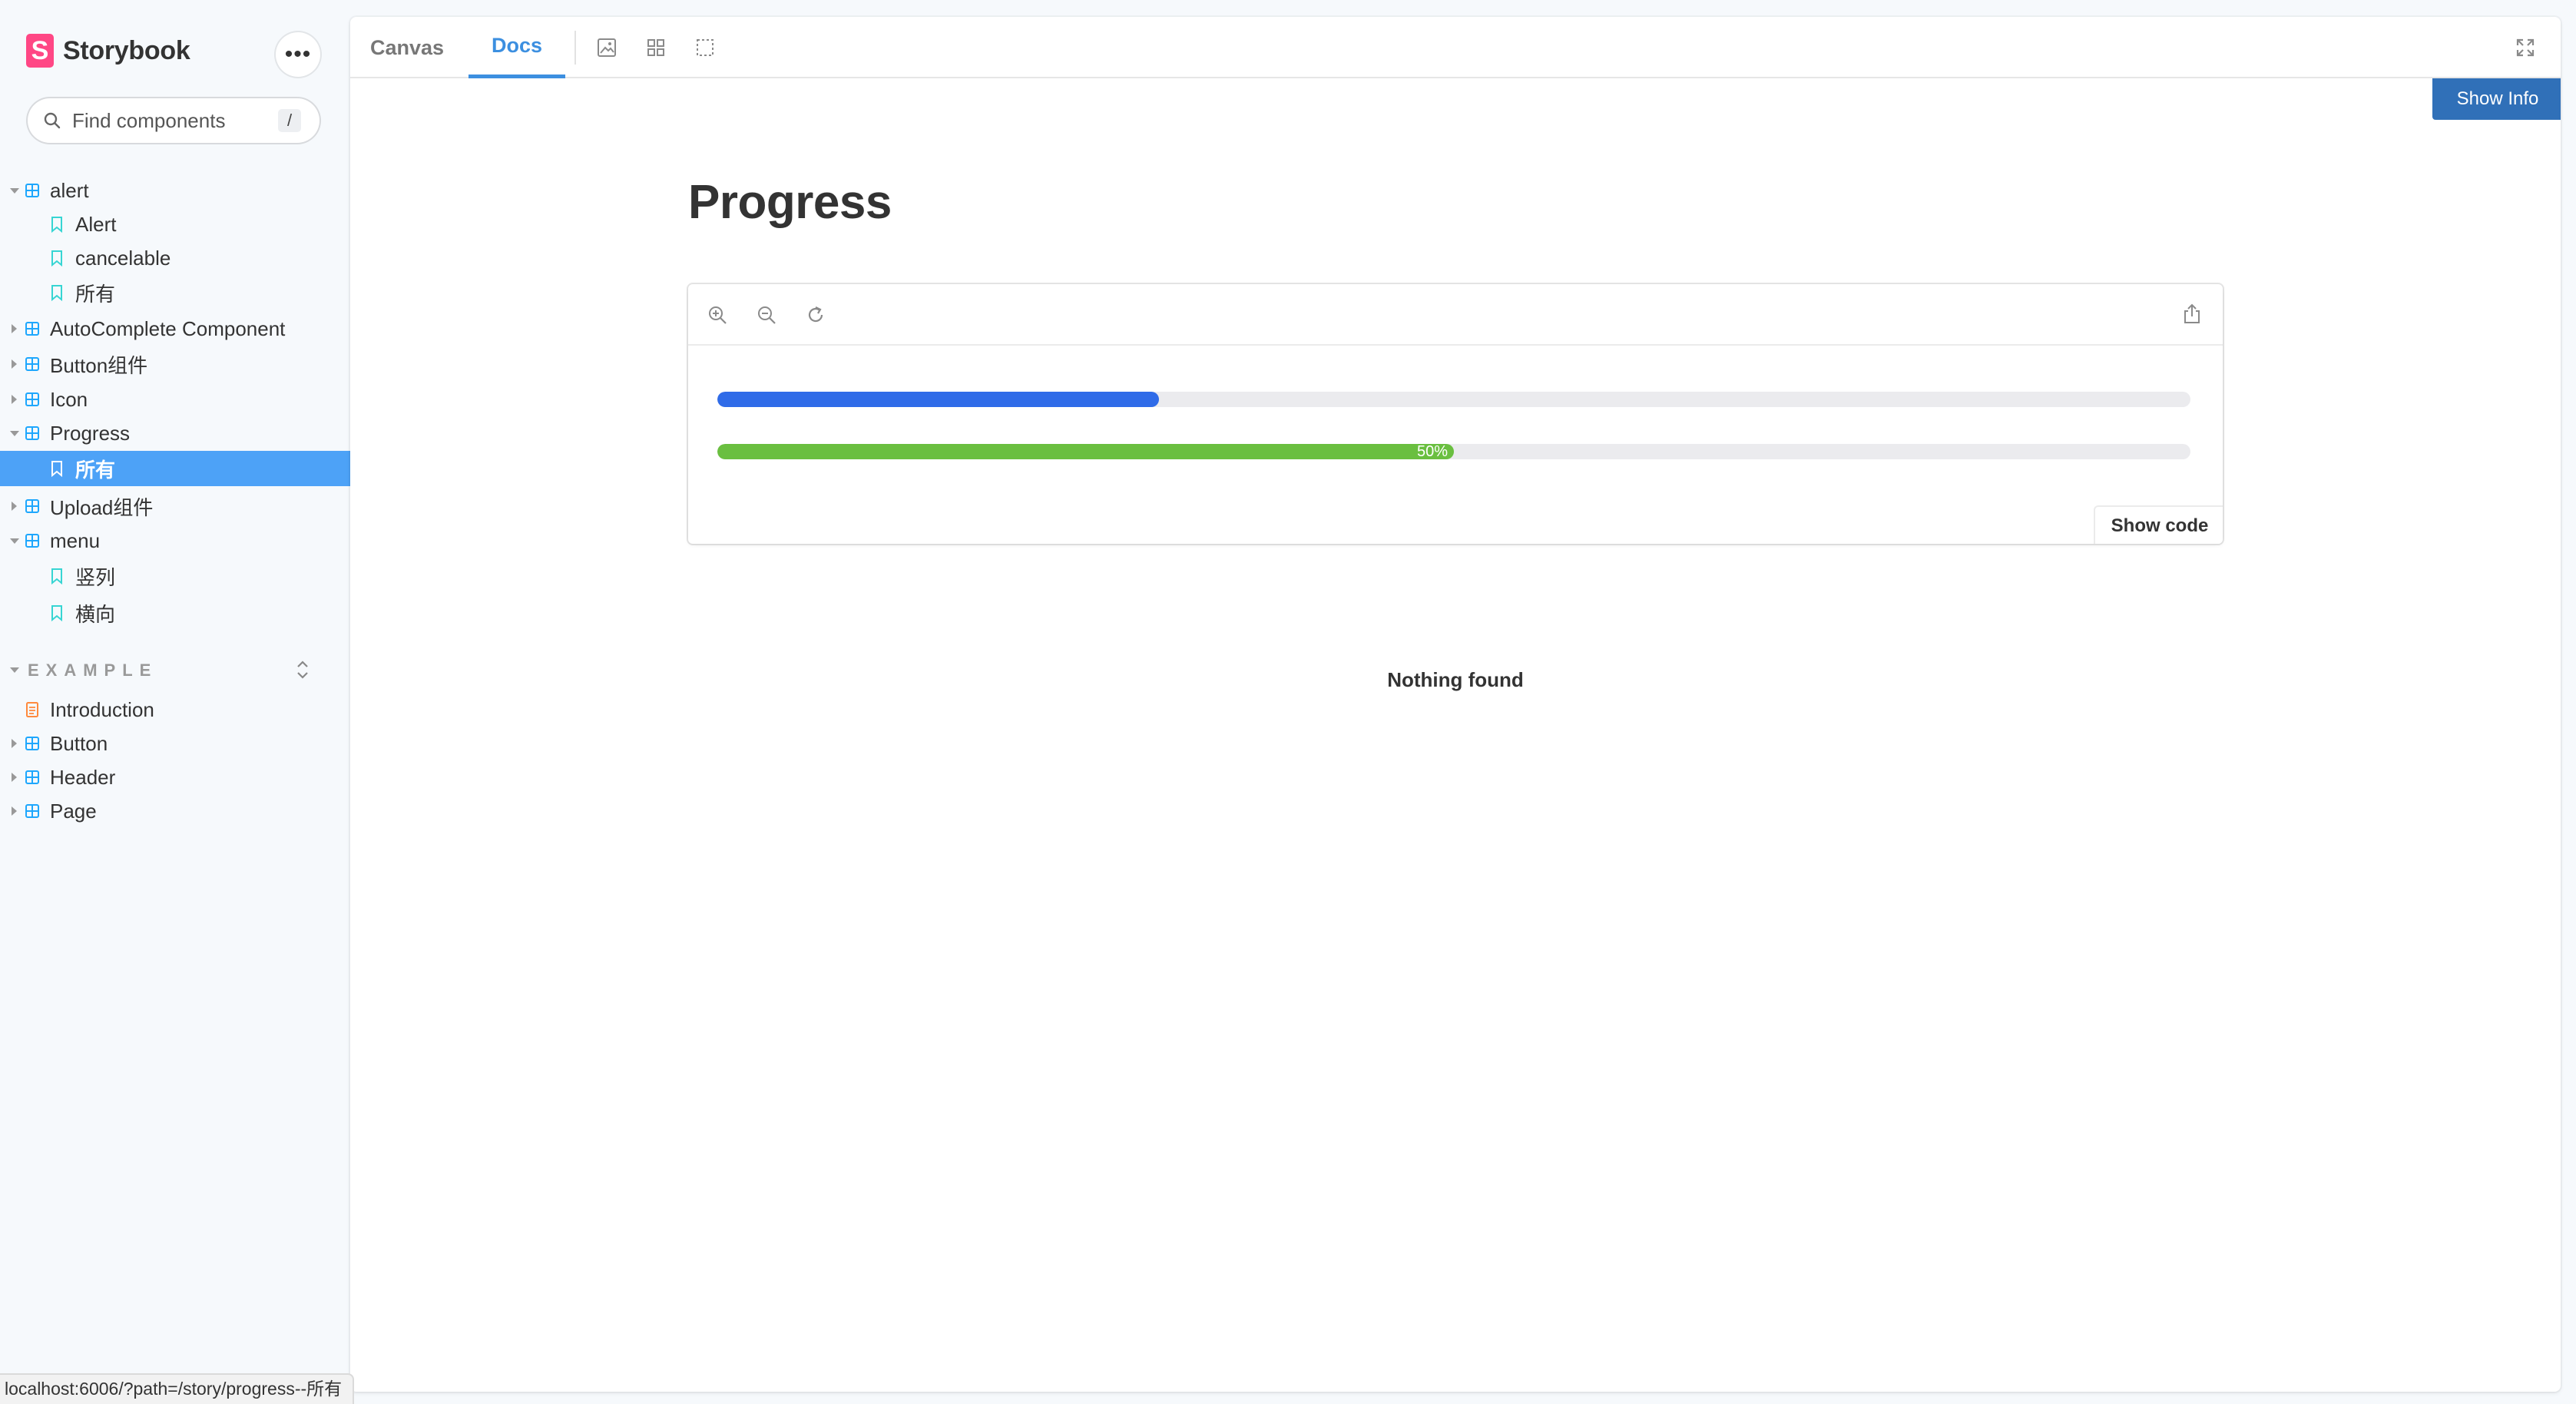 The width and height of the screenshot is (2576, 1404). I want to click on expand-collapse-all-icon, so click(303, 669).